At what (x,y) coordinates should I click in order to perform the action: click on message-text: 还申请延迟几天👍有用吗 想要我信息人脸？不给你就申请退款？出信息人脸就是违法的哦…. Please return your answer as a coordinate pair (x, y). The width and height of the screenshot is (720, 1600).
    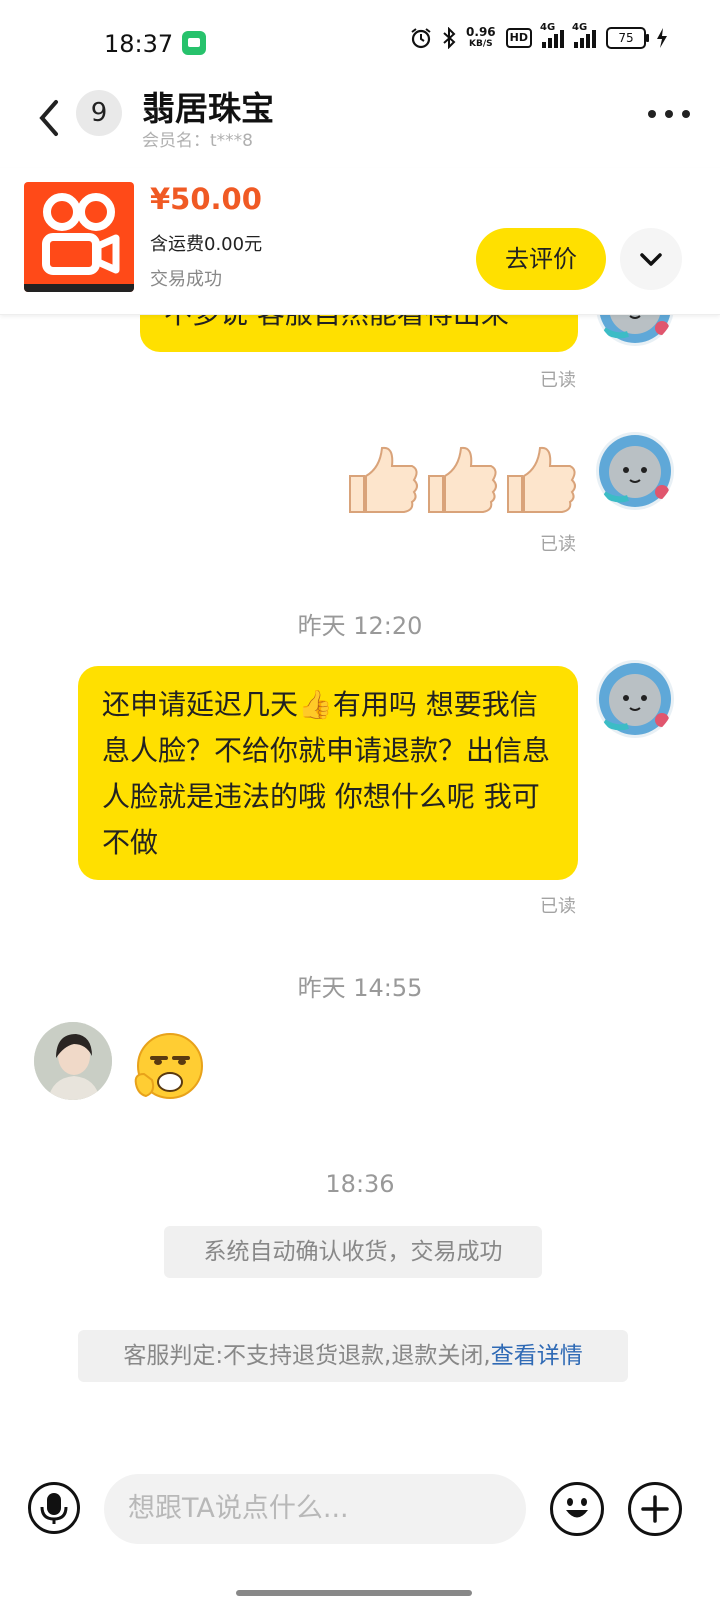
    Looking at the image, I should click on (326, 773).